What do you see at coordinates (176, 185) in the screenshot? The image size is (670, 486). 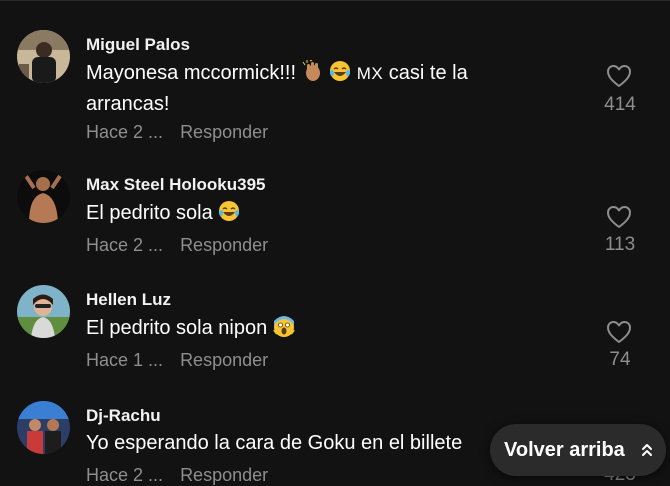 I see `comment-username: Max Steel Holooku395` at bounding box center [176, 185].